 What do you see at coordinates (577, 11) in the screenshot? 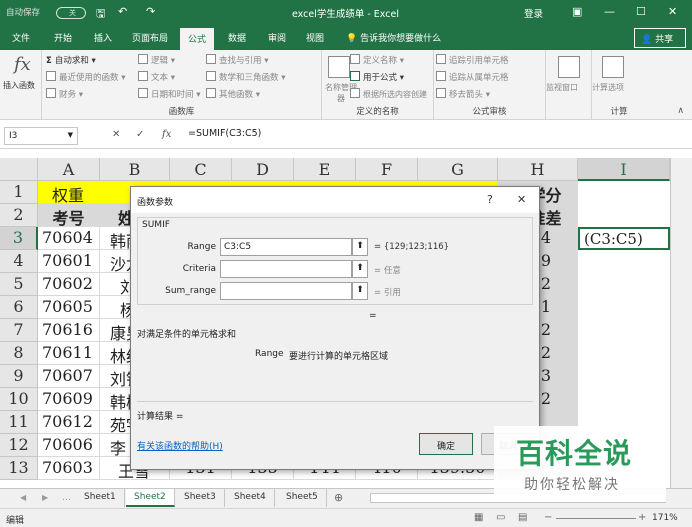
I see `ribbon-display-icon: ▣` at bounding box center [577, 11].